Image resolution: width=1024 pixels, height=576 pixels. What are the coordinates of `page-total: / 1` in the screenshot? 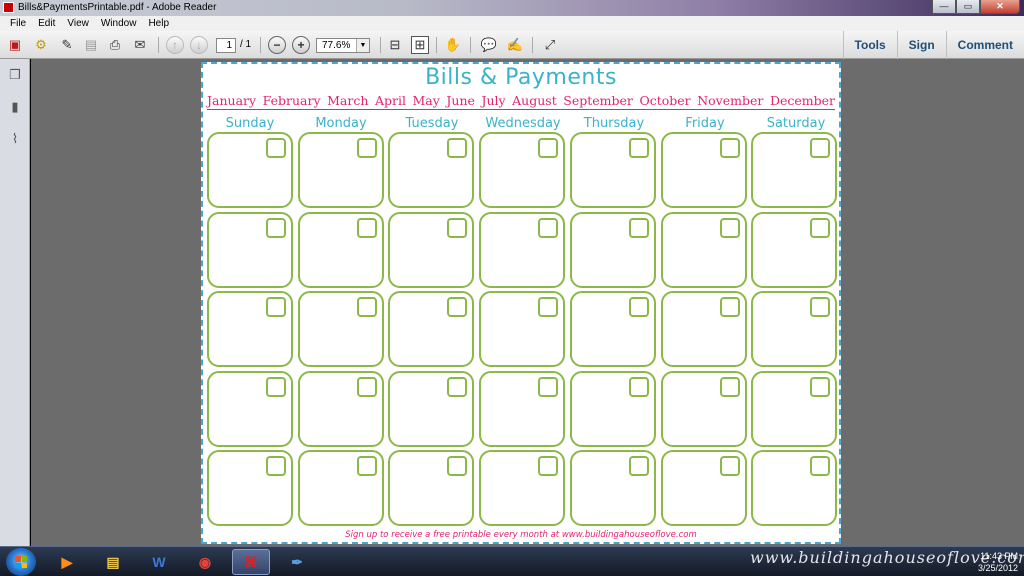 It's located at (246, 44).